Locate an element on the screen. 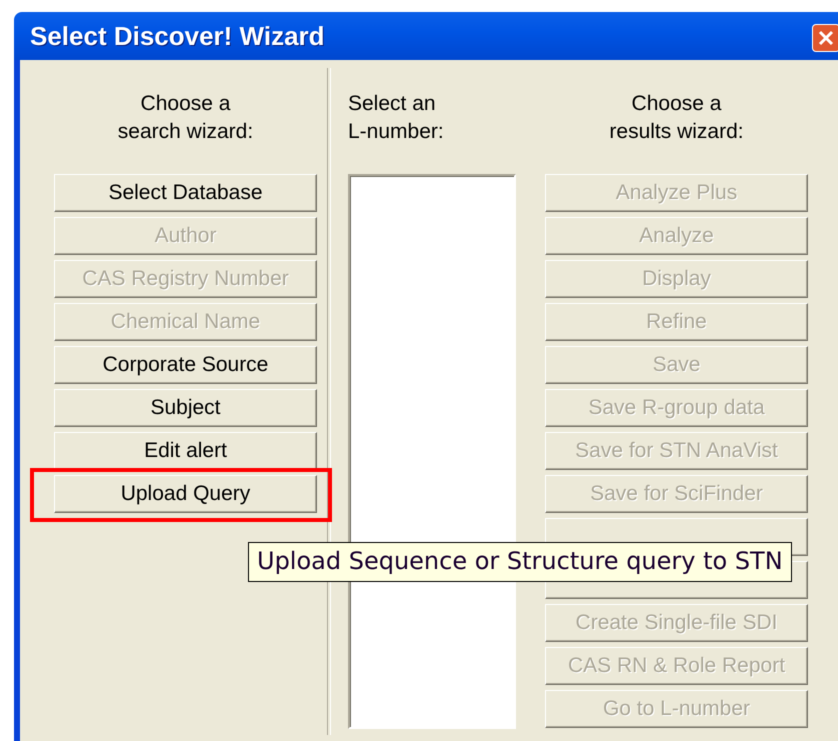 The width and height of the screenshot is (838, 741). column-heading: Choose a search wizard: is located at coordinates (185, 118).